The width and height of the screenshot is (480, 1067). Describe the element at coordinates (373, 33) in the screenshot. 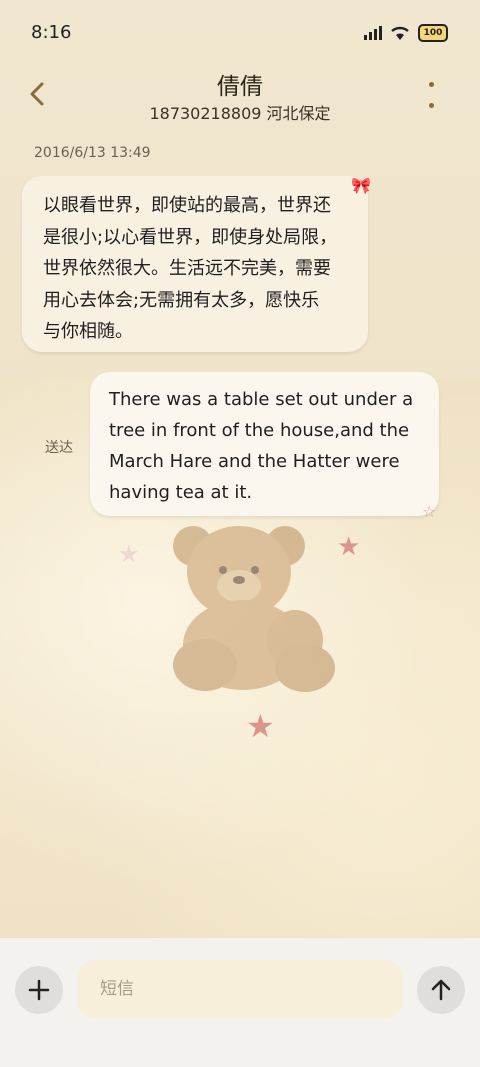

I see `signal-icon` at that location.